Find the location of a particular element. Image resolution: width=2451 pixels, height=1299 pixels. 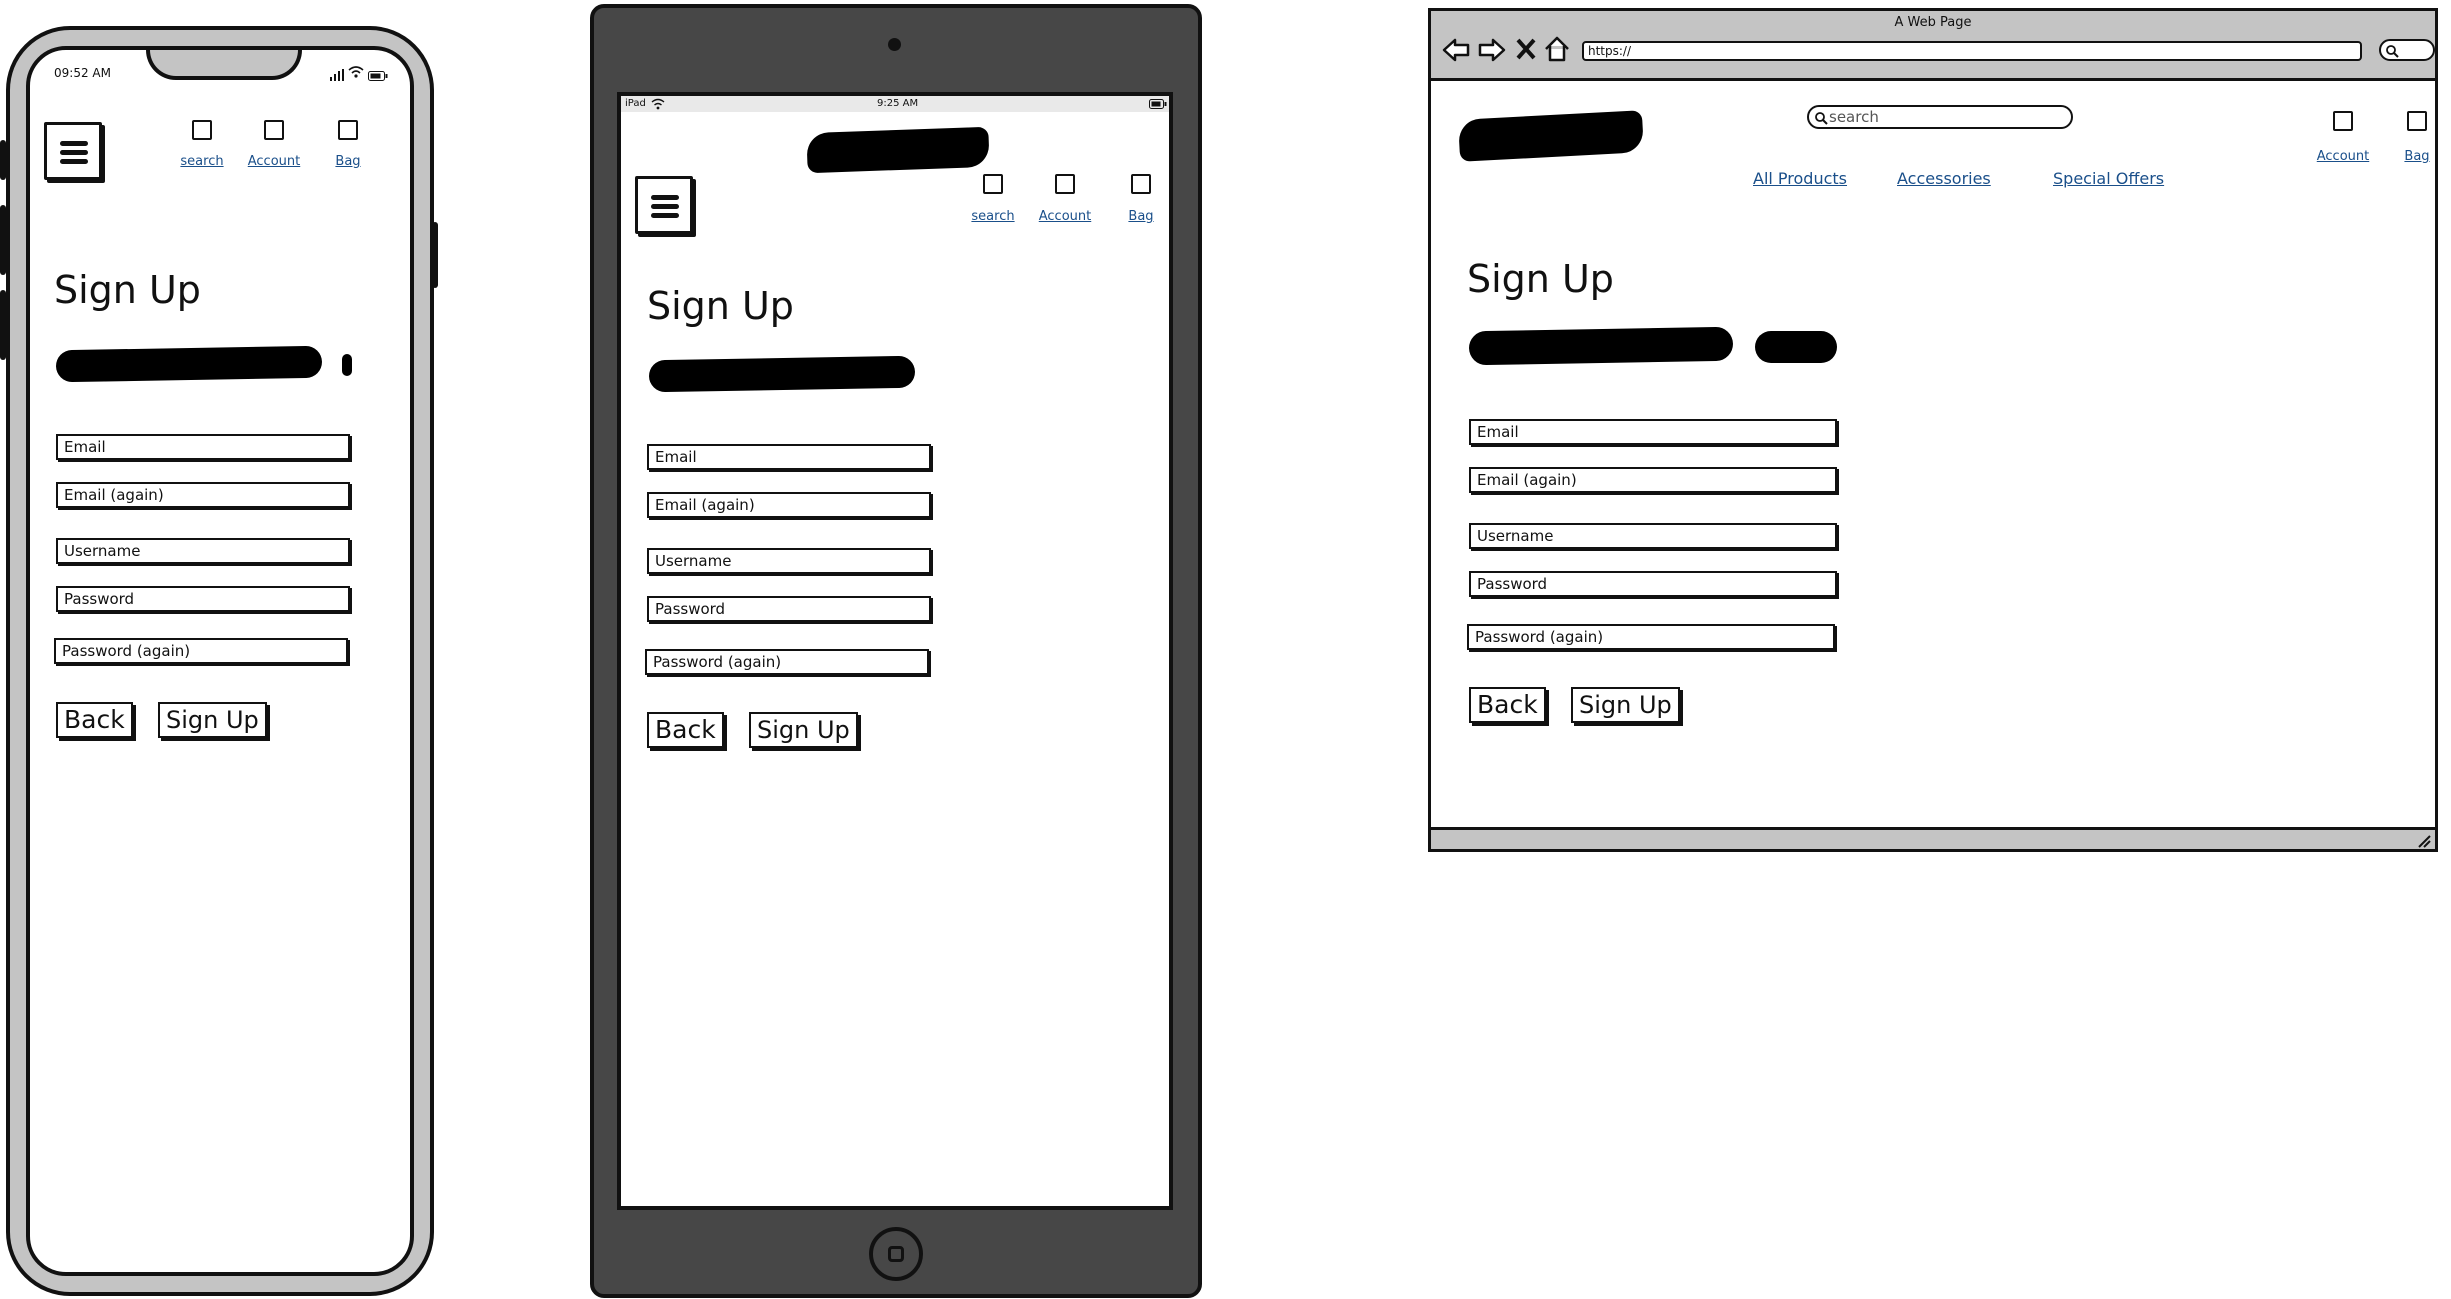

phone-status-time: 09:52 AM is located at coordinates (82, 73).